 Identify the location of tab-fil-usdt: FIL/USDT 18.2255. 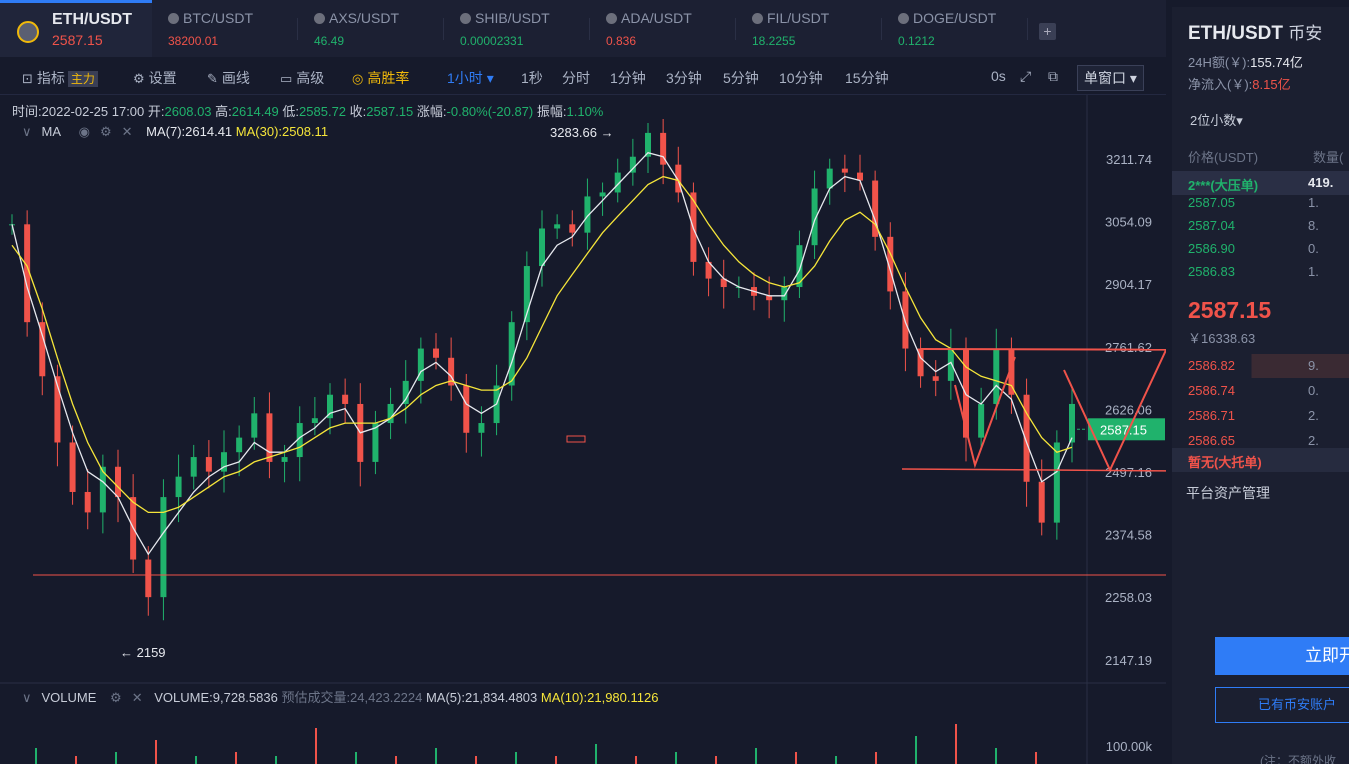
(809, 28).